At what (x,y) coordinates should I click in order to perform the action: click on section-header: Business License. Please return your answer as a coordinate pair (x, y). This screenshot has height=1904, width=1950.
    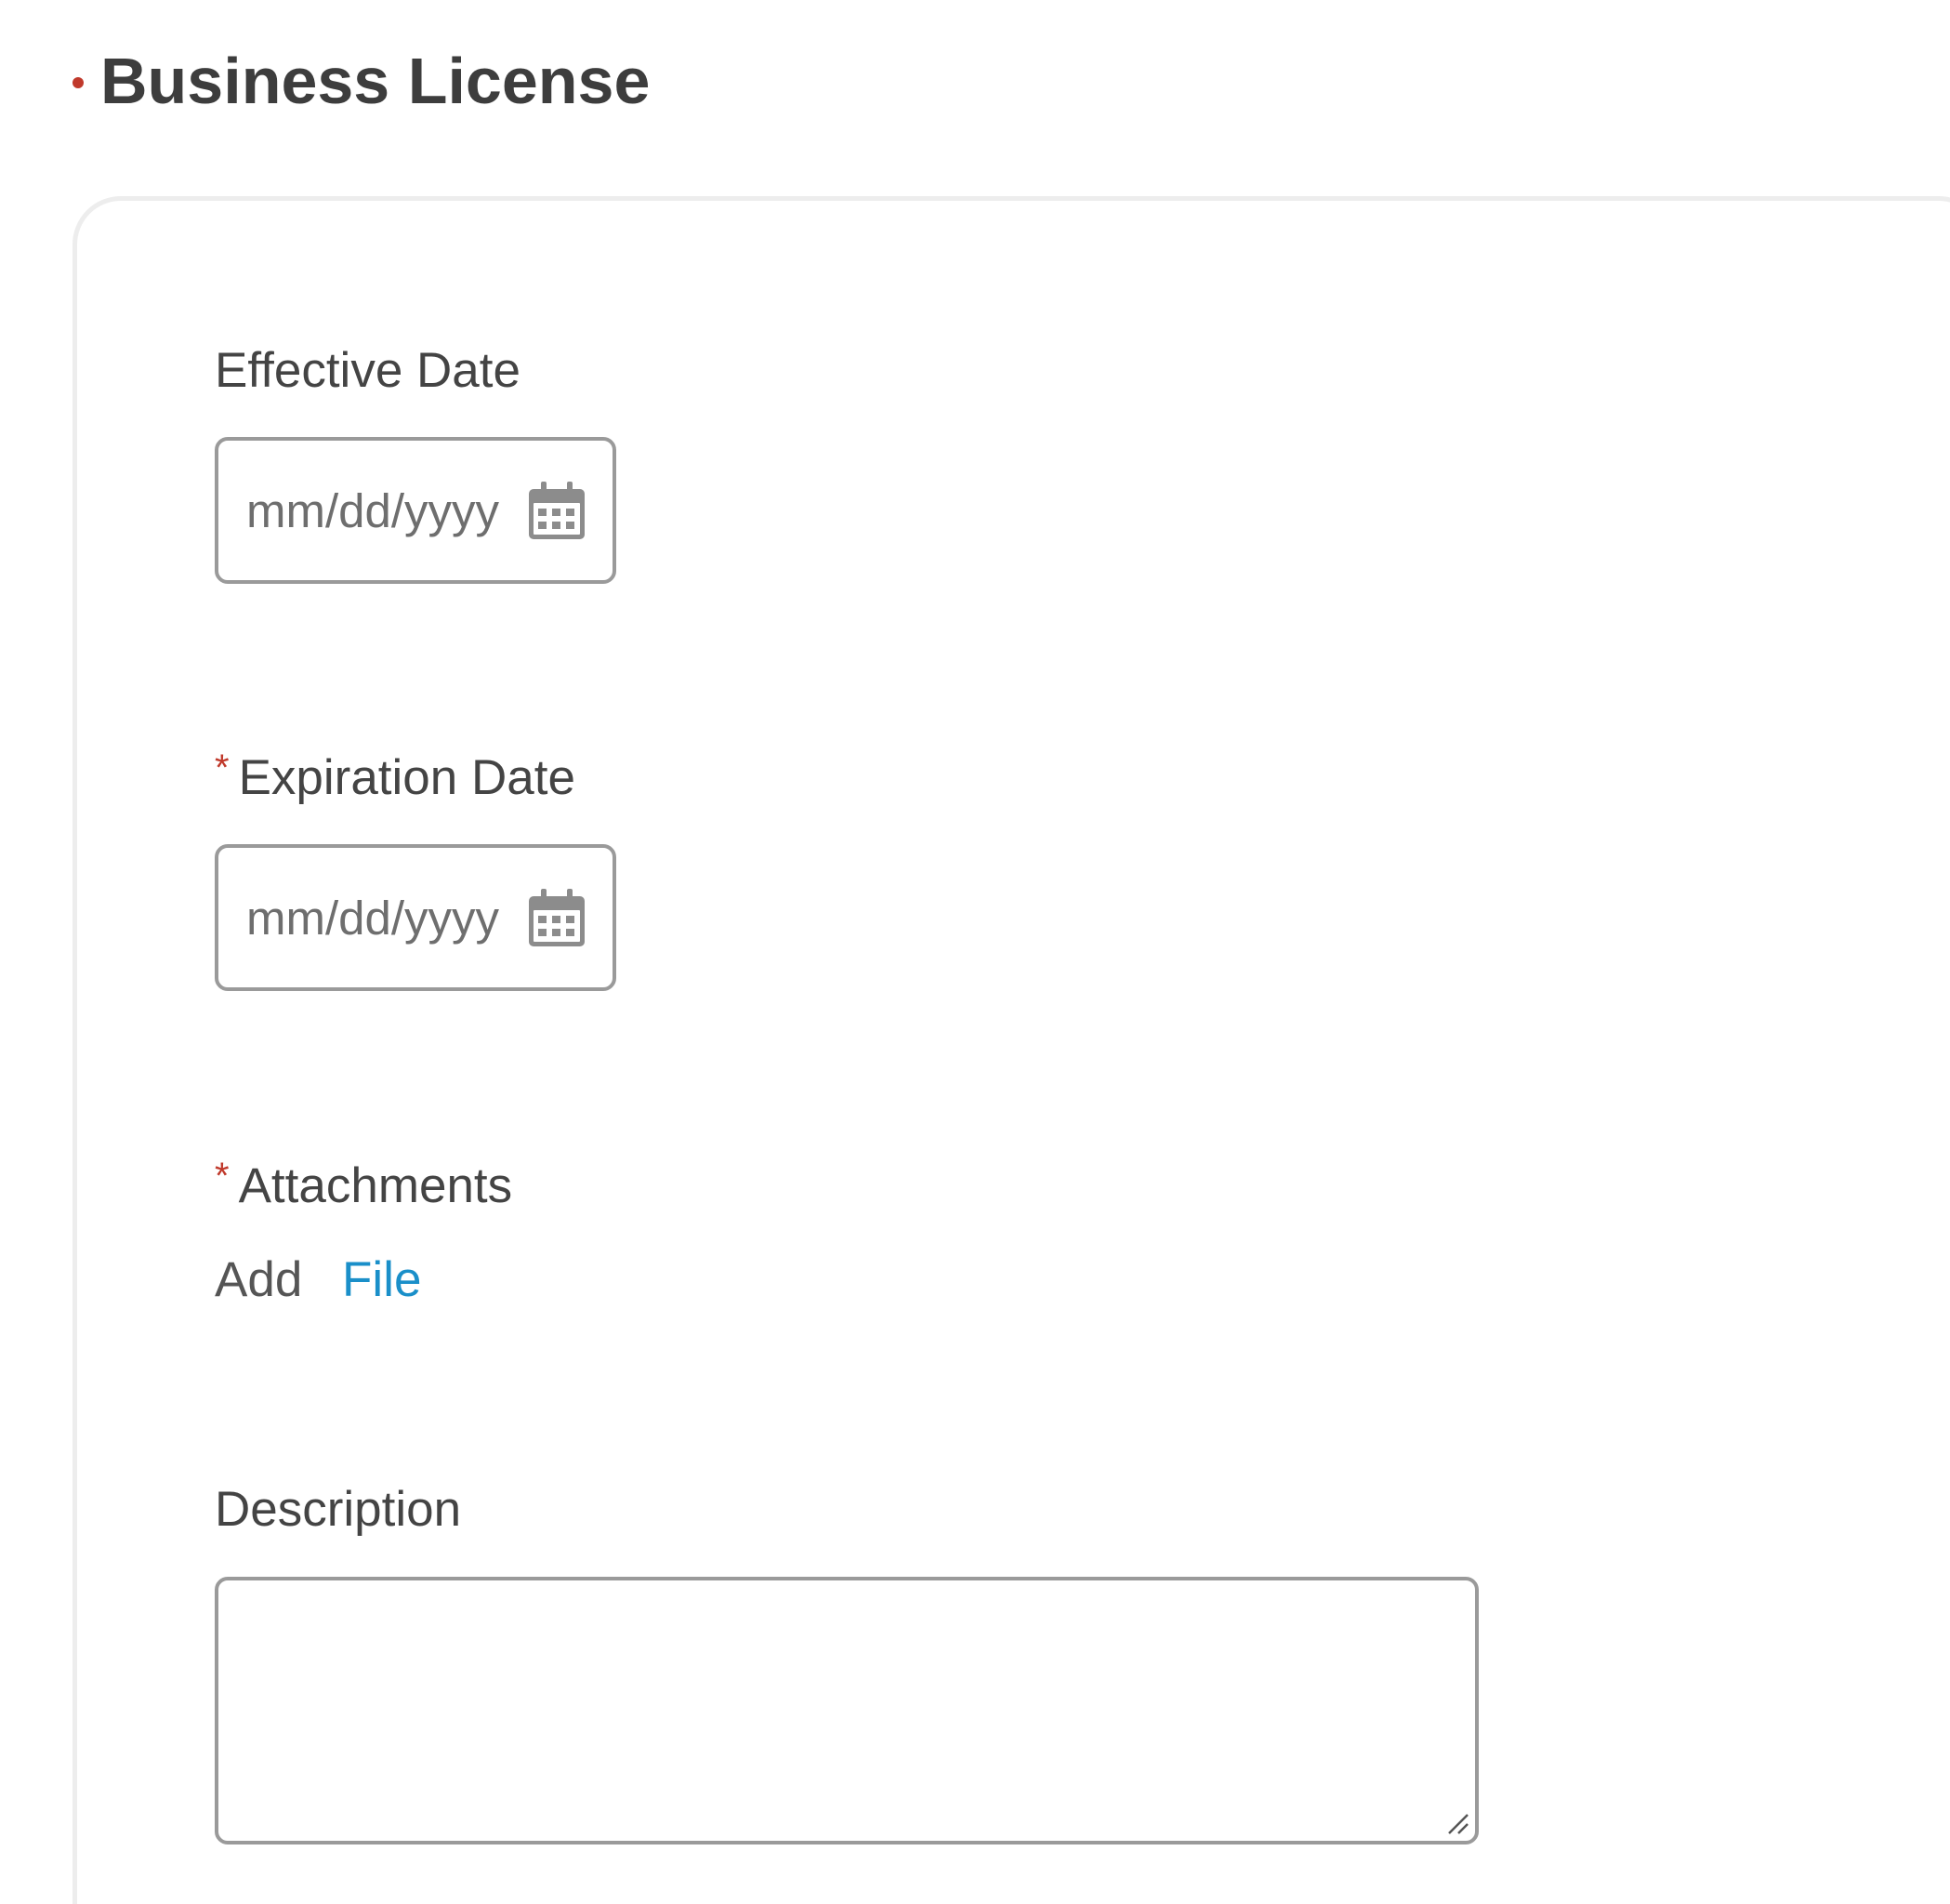
    Looking at the image, I should click on (361, 80).